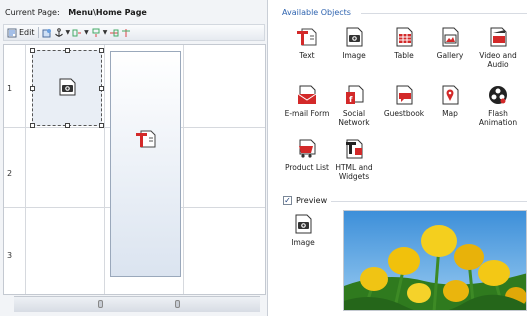 Image resolution: width=531 pixels, height=316 pixels. I want to click on horizontal-scrollbar, so click(137, 304).